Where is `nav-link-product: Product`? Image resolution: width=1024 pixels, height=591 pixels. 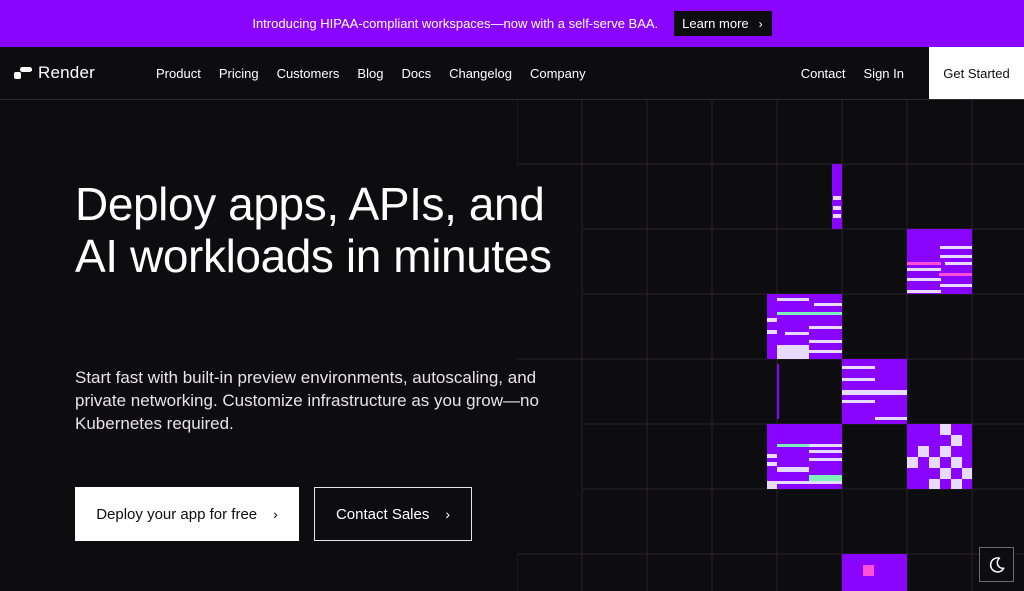 nav-link-product: Product is located at coordinates (178, 73).